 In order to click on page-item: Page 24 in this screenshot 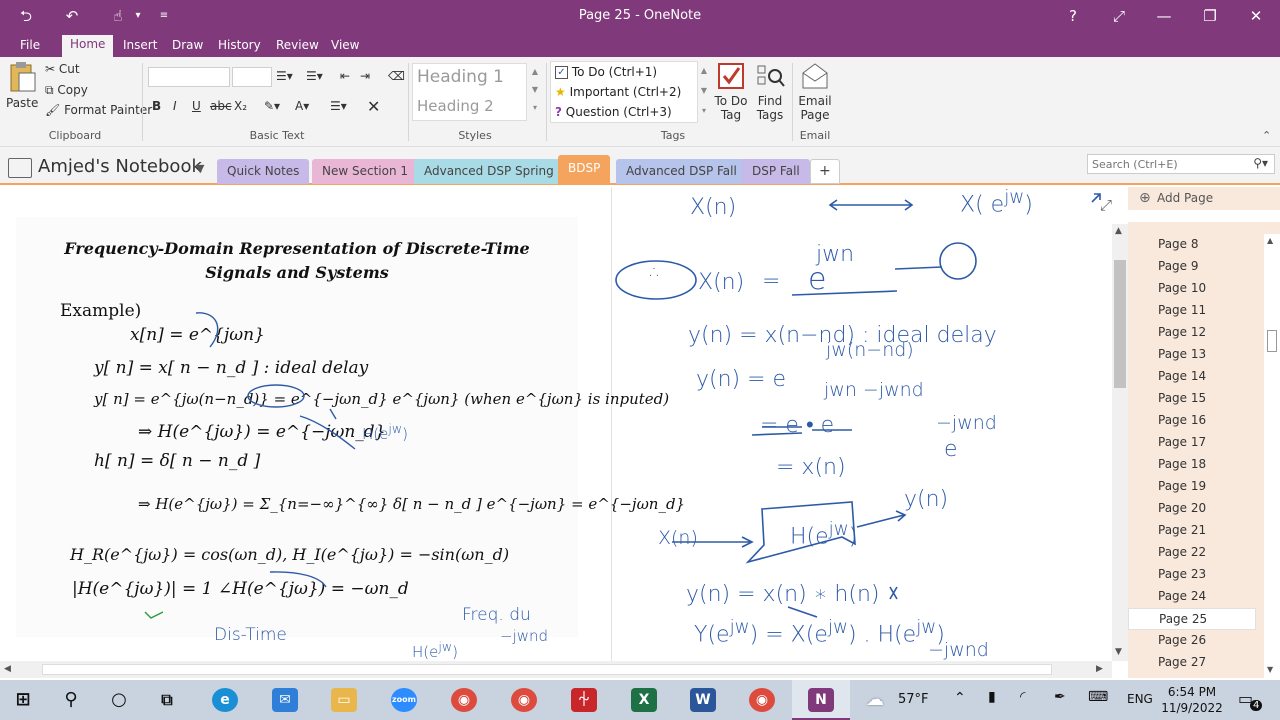, I will do `click(1192, 597)`.